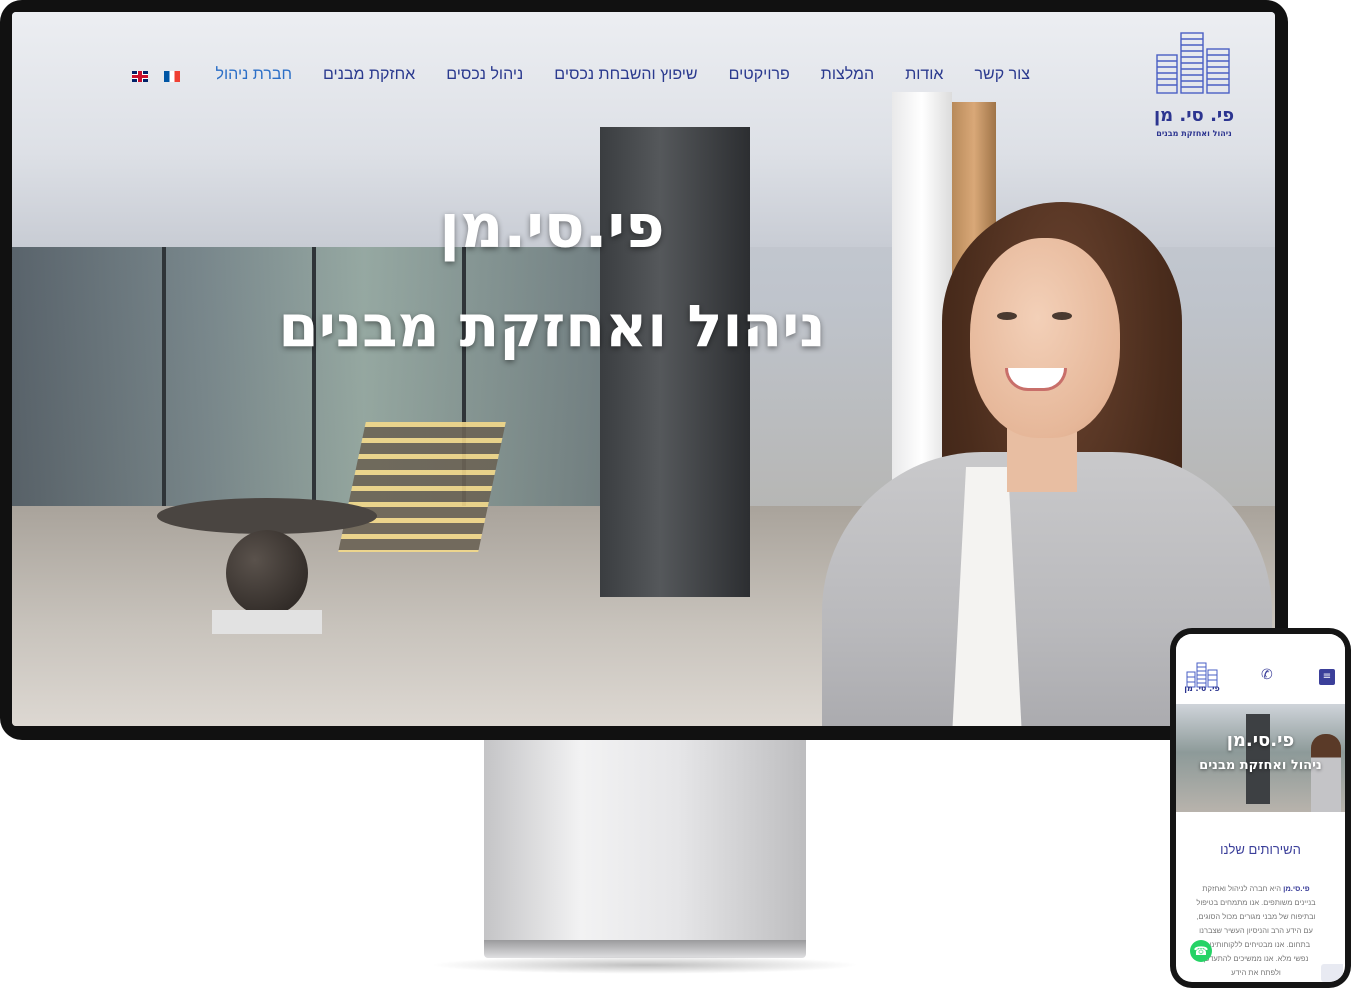 Image resolution: width=1361 pixels, height=995 pixels. Describe the element at coordinates (1327, 677) in the screenshot. I see `hamburger-icon: ≡` at that location.